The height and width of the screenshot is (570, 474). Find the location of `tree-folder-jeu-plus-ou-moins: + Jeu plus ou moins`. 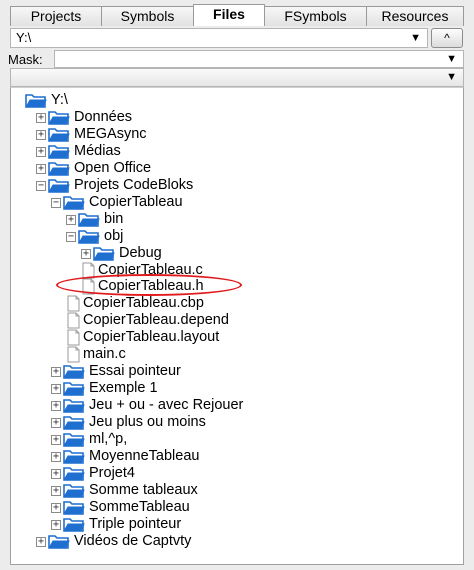

tree-folder-jeu-plus-ou-moins: + Jeu plus ou moins is located at coordinates (237, 422).